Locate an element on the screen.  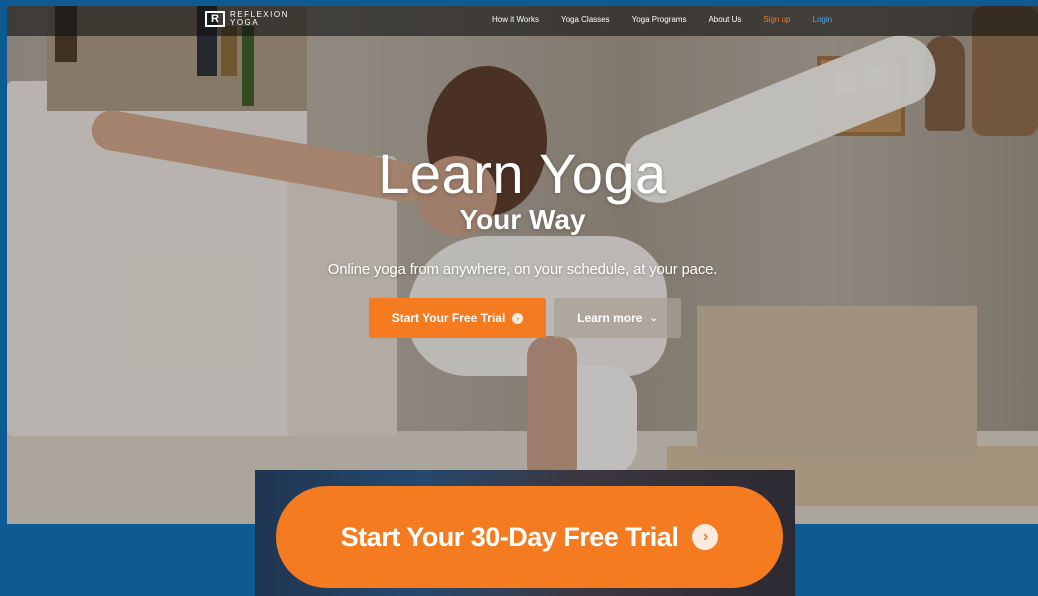
nav-how-it-works: How it Works is located at coordinates (515, 19).